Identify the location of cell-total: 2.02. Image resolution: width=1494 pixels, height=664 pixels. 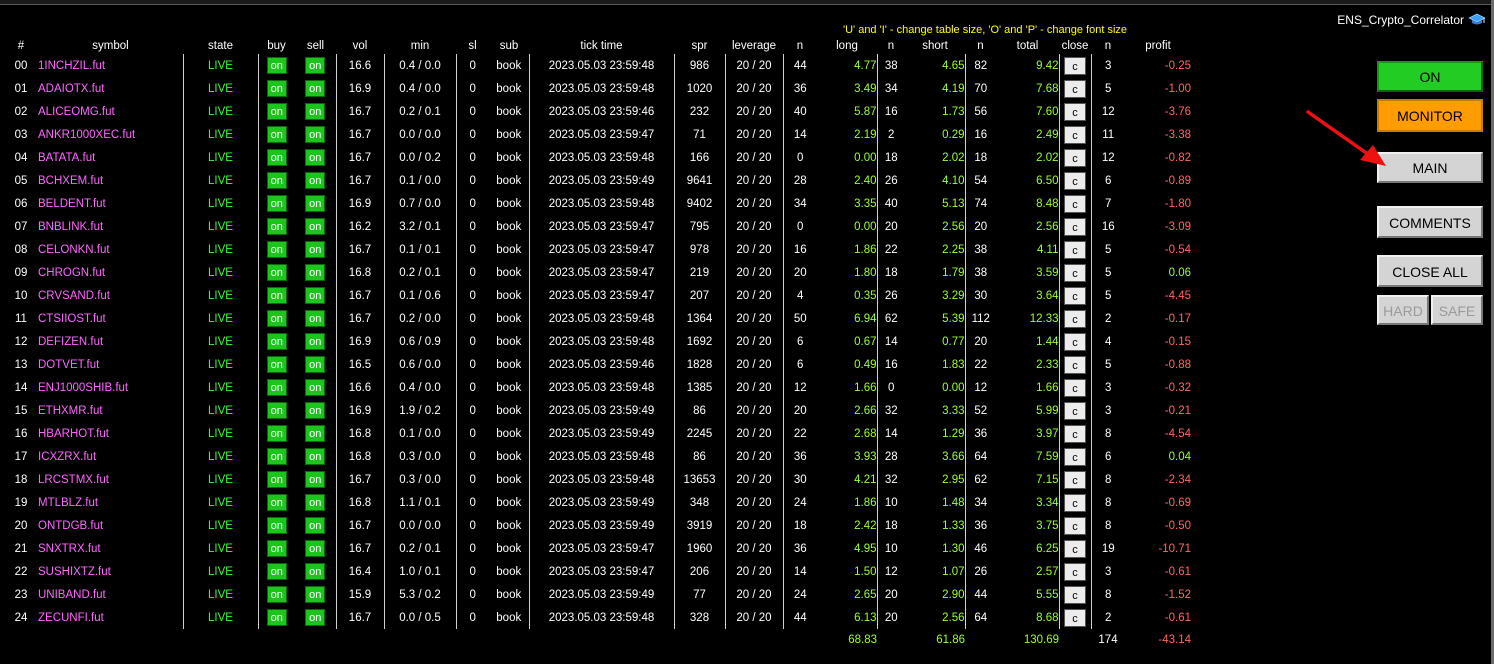
(1047, 157).